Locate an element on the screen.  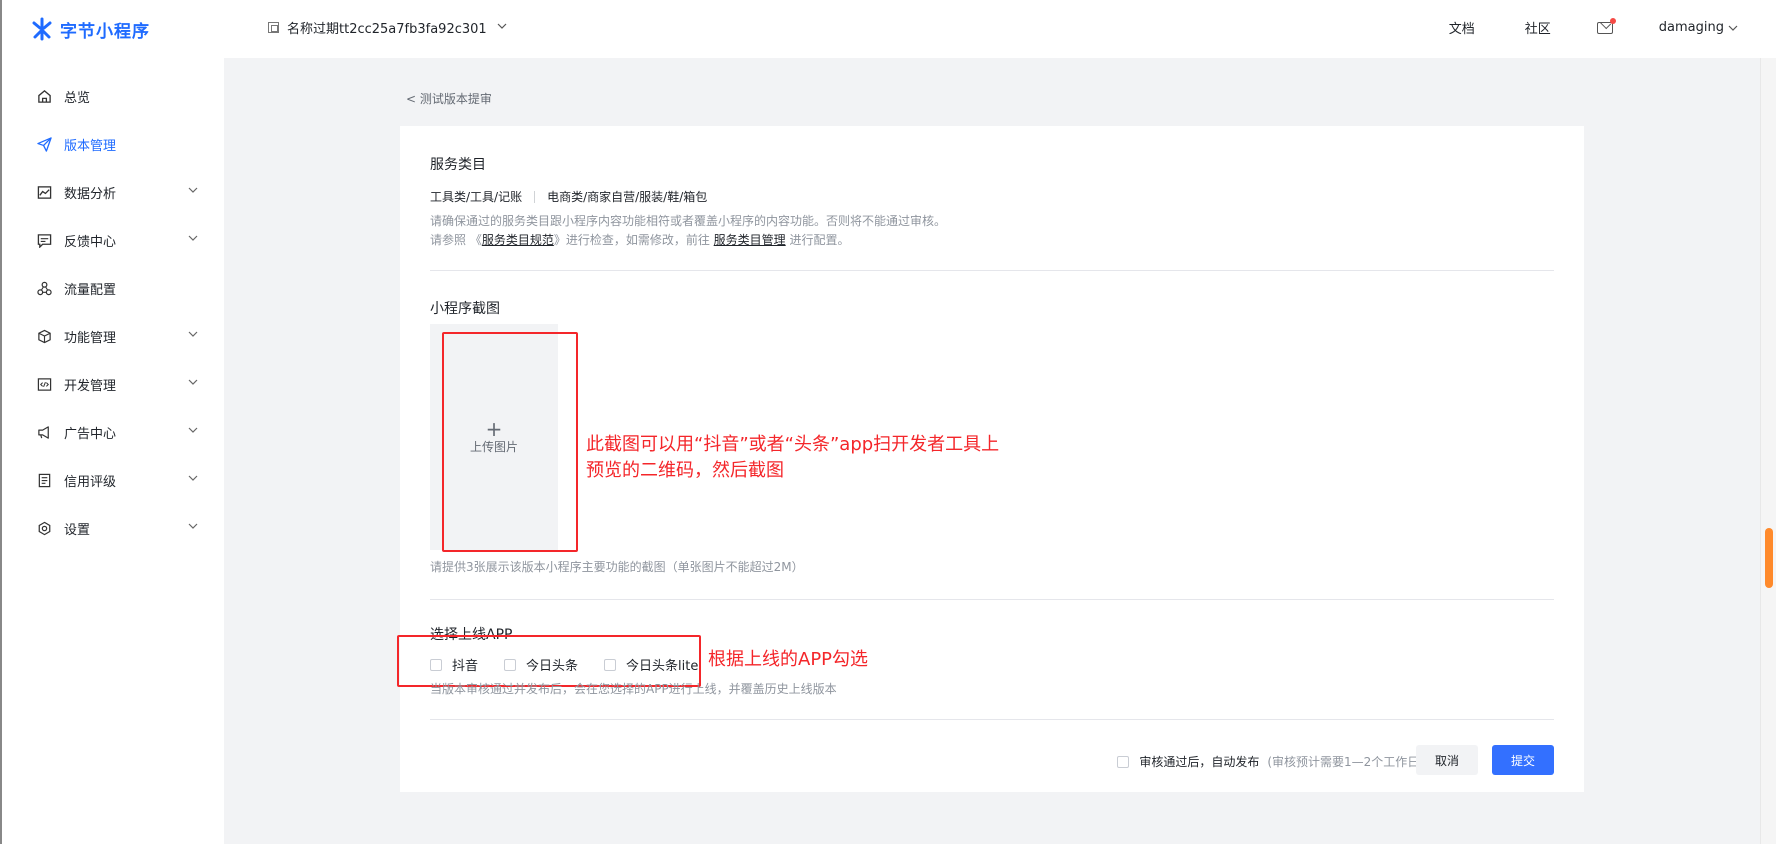
logo-text: 字节小程序 is located at coordinates (105, 31).